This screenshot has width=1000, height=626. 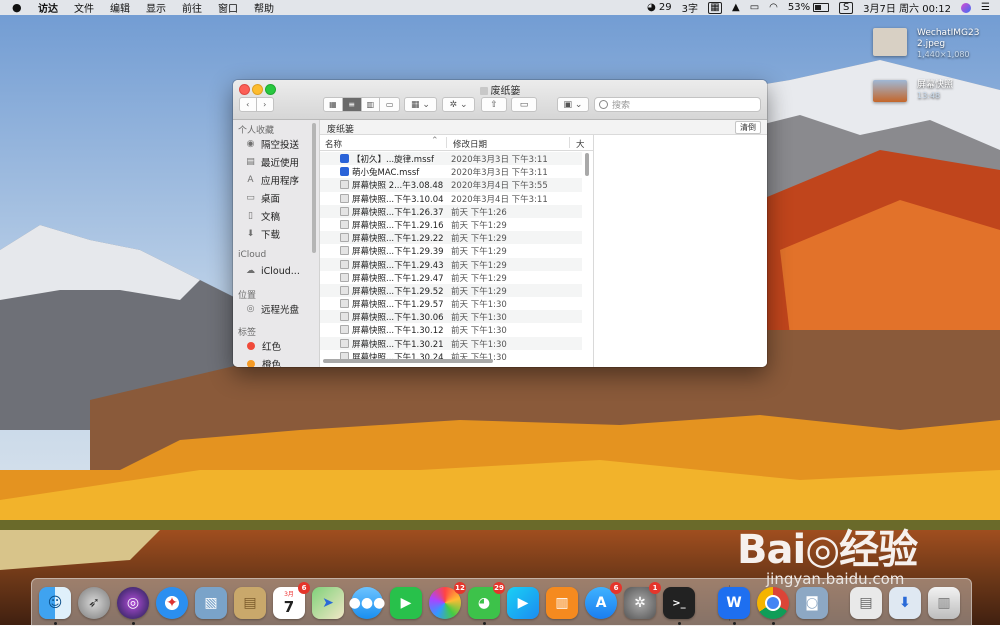 I want to click on desktop-file-screenshot: 屏幕快照 13:48, so click(x=928, y=93).